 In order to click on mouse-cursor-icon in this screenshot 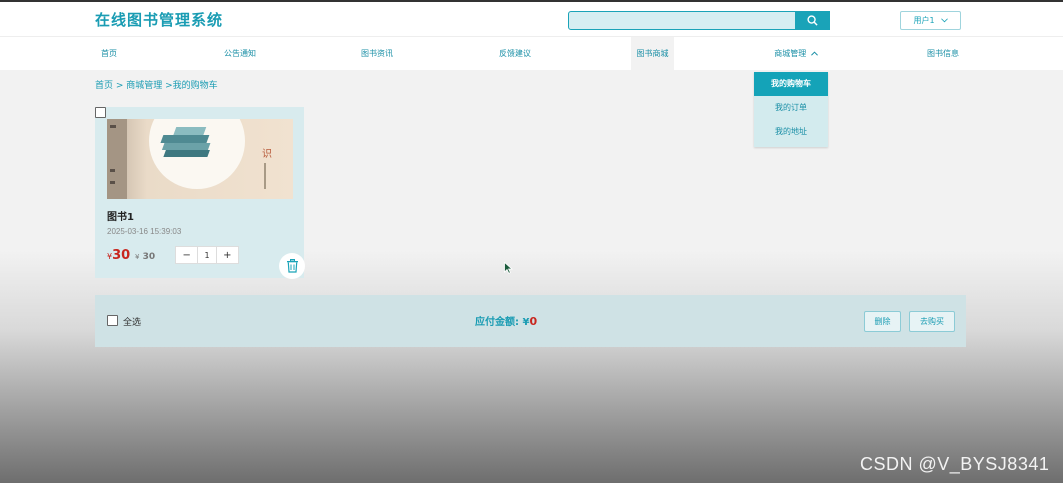, I will do `click(508, 268)`.